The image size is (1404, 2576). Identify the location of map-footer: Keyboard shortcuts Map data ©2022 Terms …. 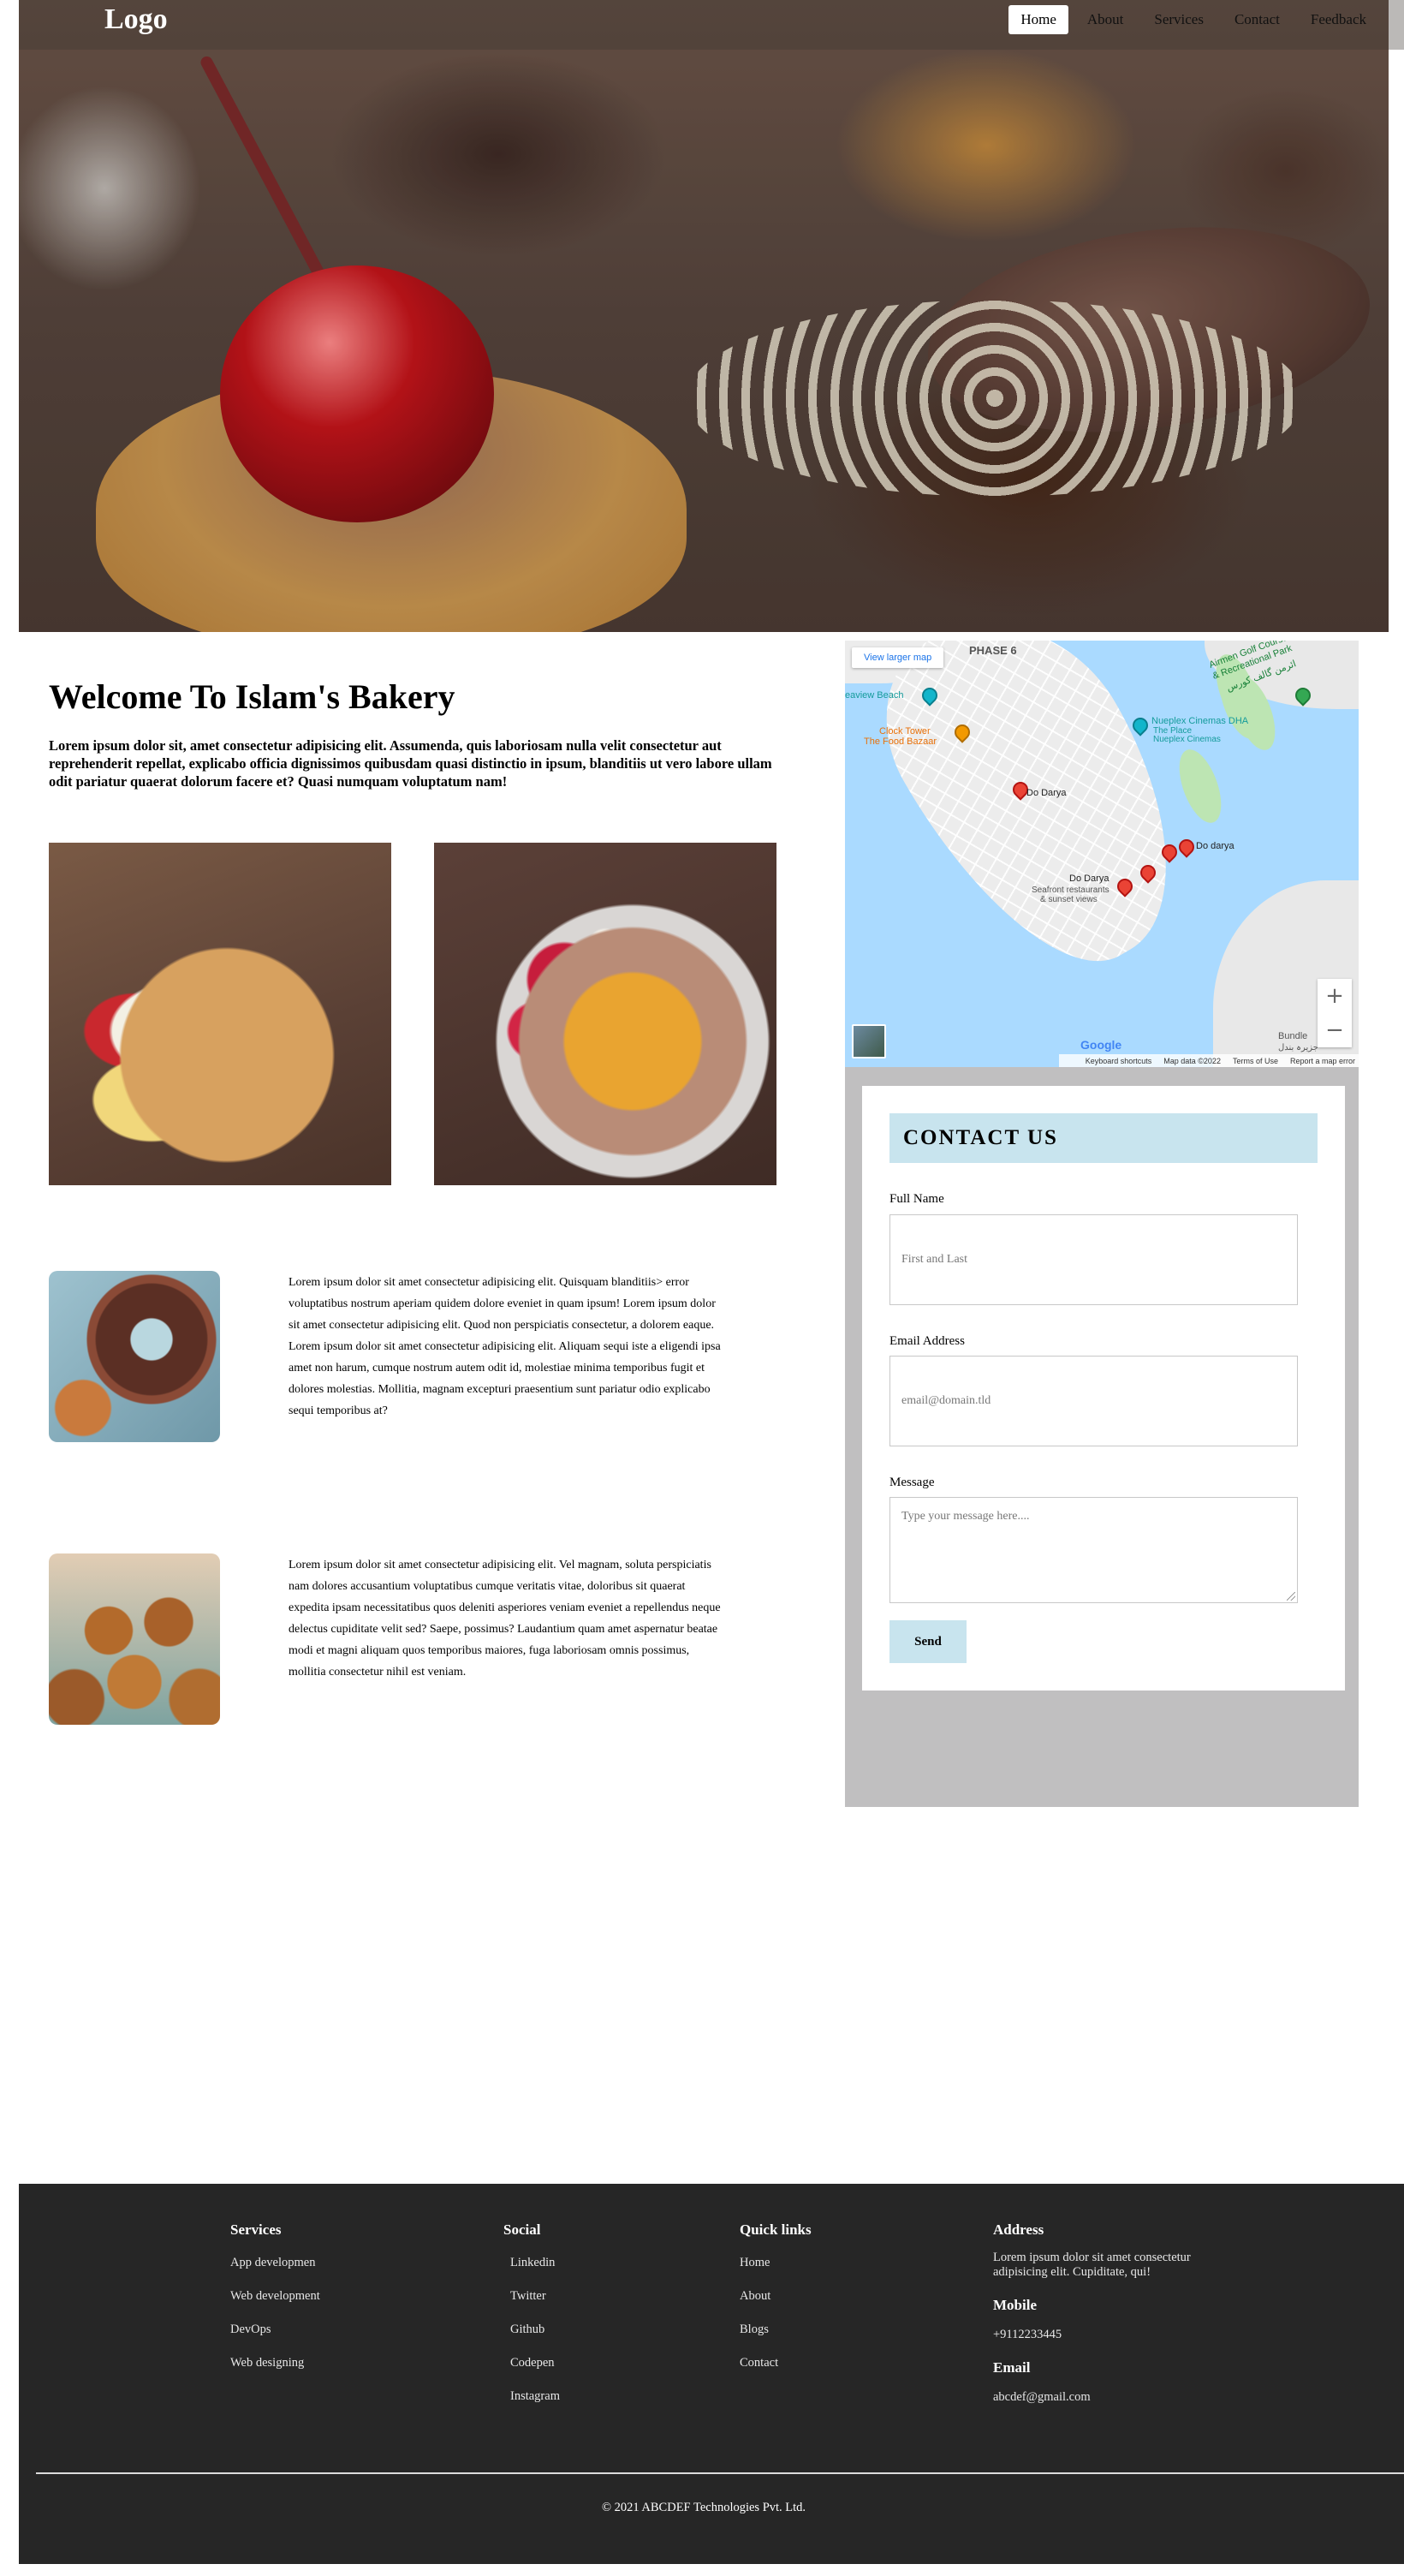
(1209, 1060).